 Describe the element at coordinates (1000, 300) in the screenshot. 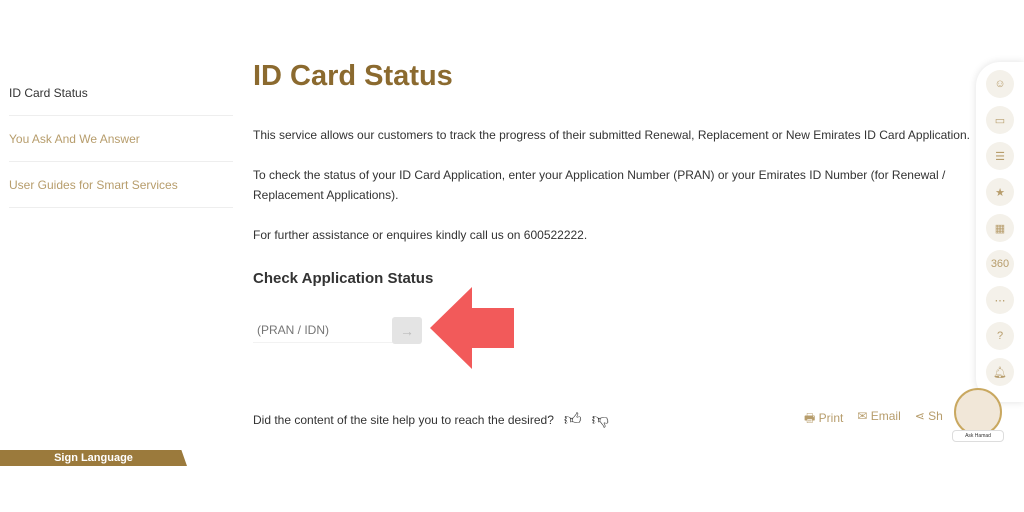

I see `map-icon: ⋯` at that location.